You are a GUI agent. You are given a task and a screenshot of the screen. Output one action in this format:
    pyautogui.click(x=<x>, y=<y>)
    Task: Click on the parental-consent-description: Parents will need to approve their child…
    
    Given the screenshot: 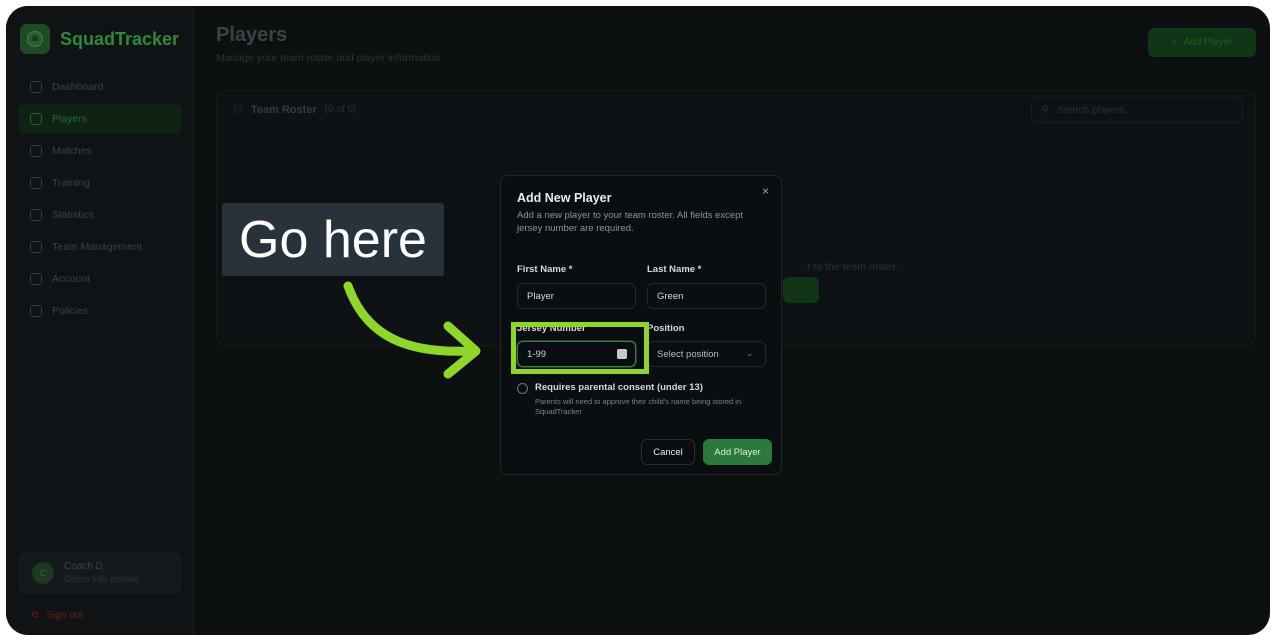 What is the action you would take?
    pyautogui.click(x=638, y=406)
    